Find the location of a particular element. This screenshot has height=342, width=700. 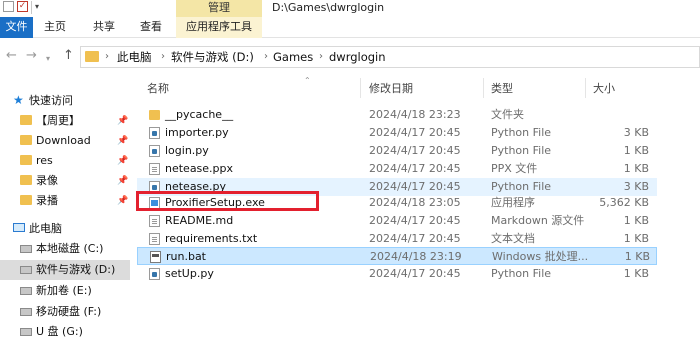

nav-label: 软件与游戏 (D:) is located at coordinates (76, 269).